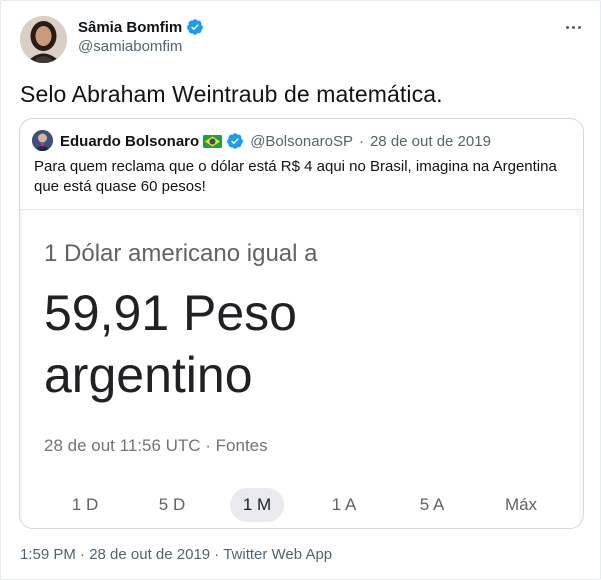 This screenshot has width=601, height=580. Describe the element at coordinates (43, 39) in the screenshot. I see `author-avatar` at that location.